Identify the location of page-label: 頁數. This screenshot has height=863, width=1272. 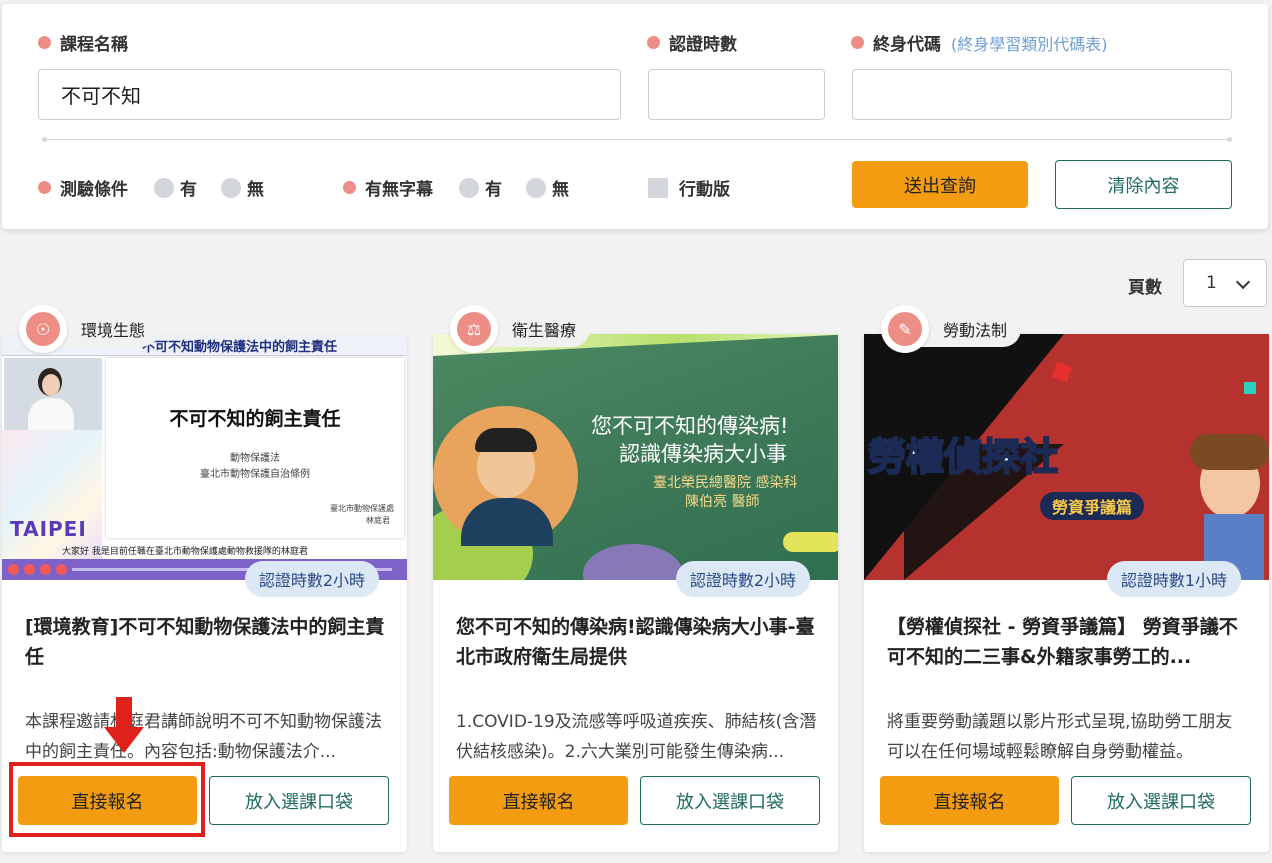
(1145, 288).